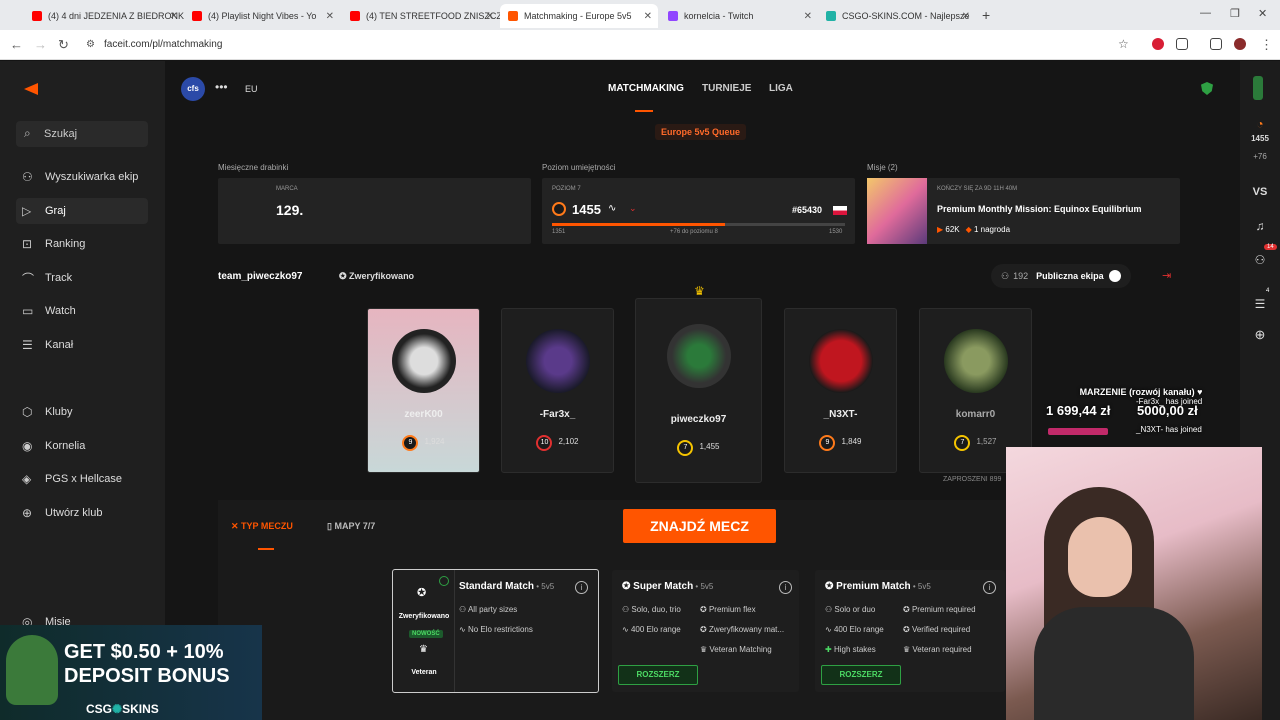  I want to click on restore-icon: ❐, so click(1235, 13).